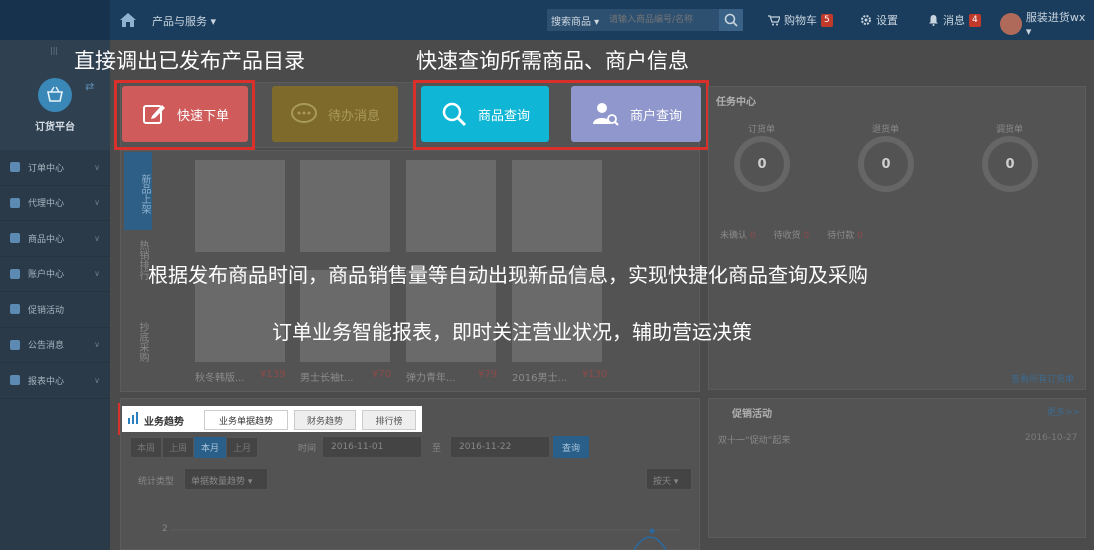  I want to click on sidebar-item-label: 商品中心, so click(46, 239).